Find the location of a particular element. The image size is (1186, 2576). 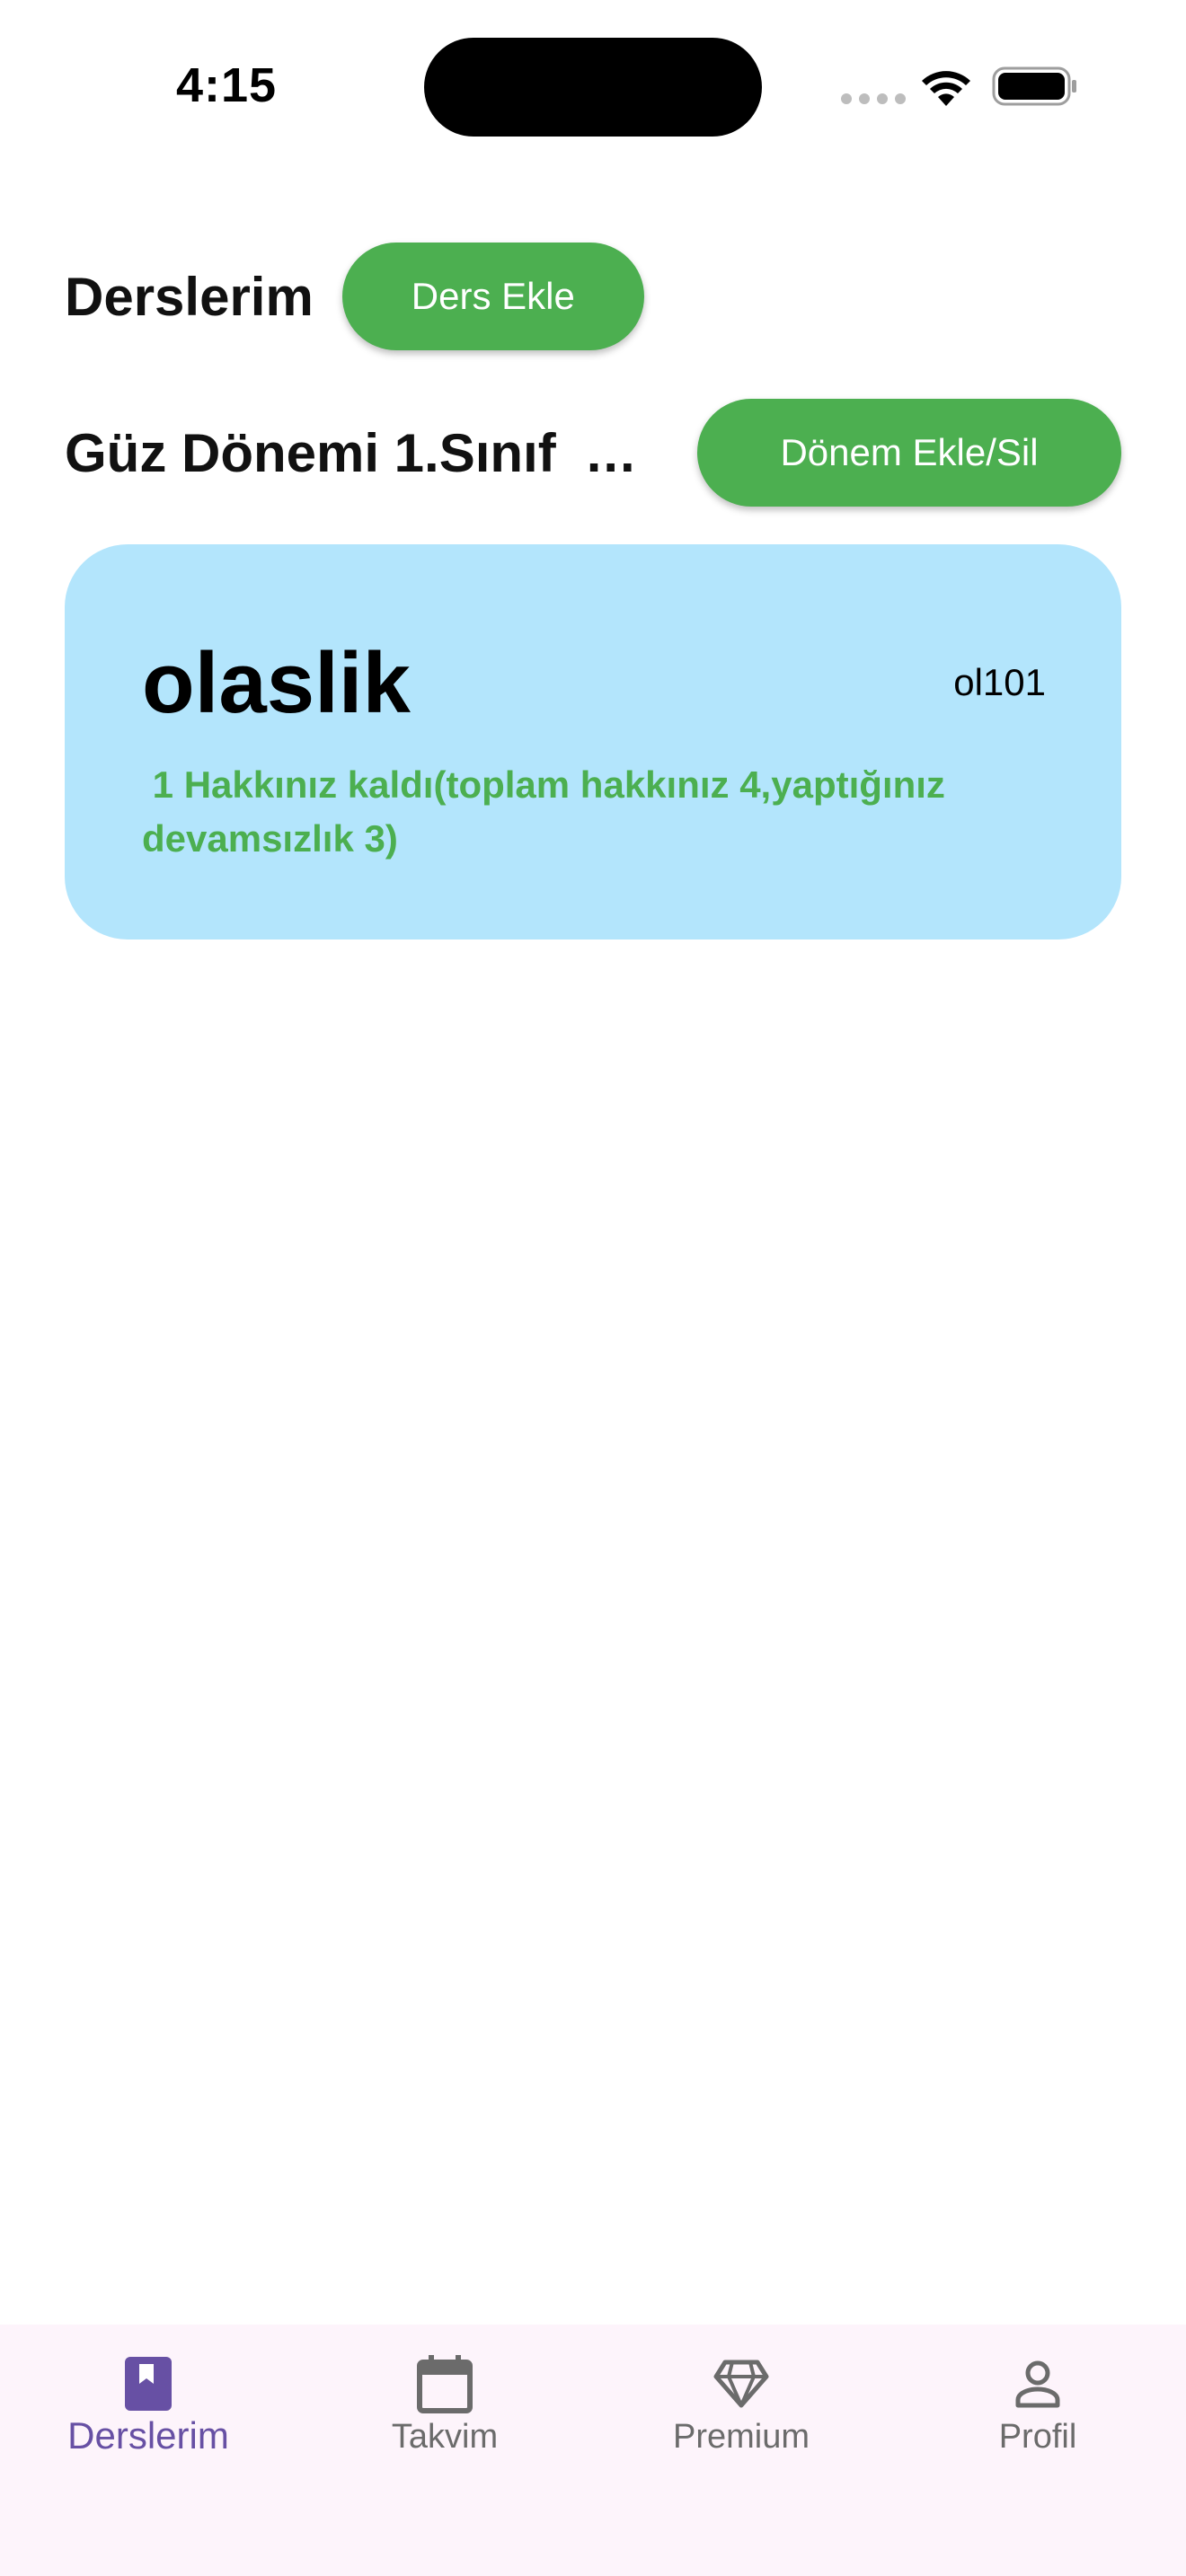

nav-label-takvim: Takvim is located at coordinates (445, 2437).